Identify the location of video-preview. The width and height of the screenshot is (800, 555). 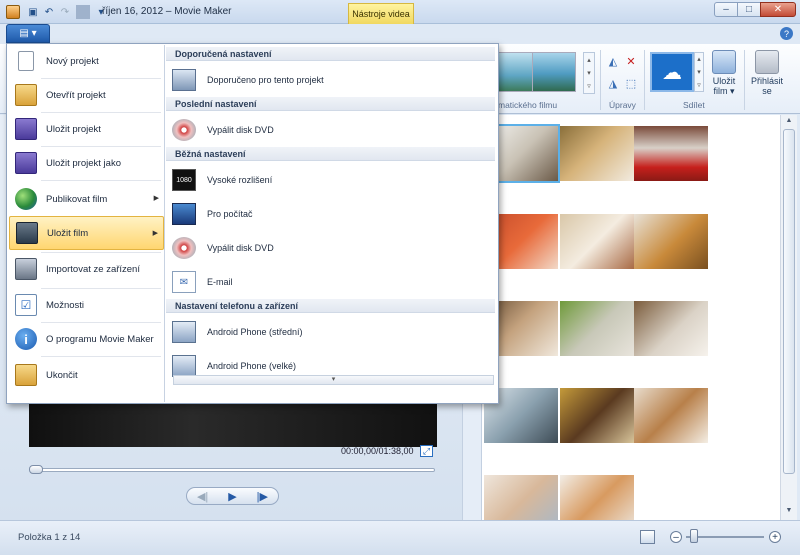
(233, 424).